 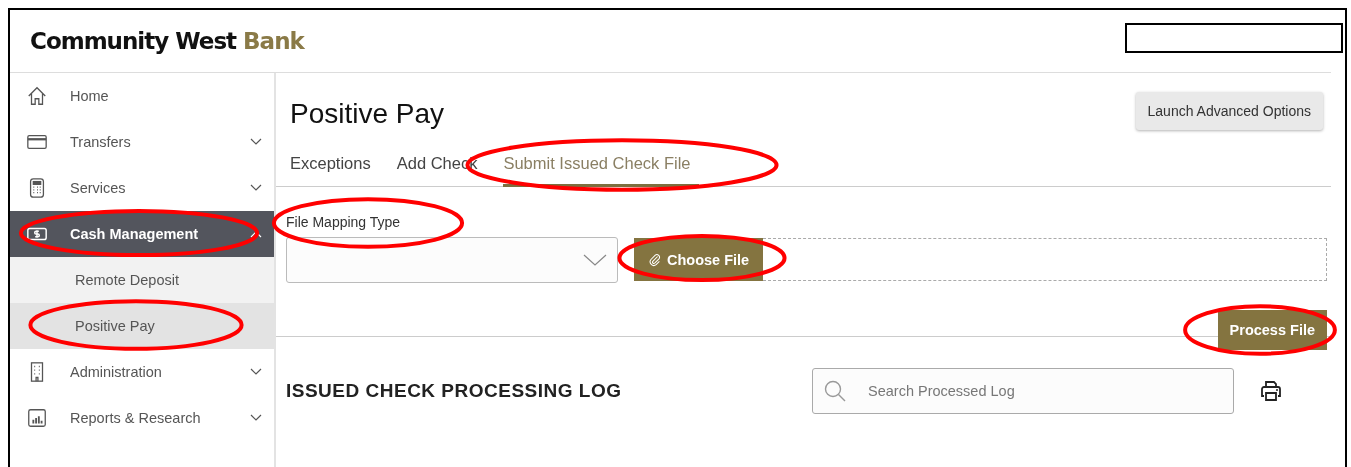 I want to click on house-icon, so click(x=37, y=96).